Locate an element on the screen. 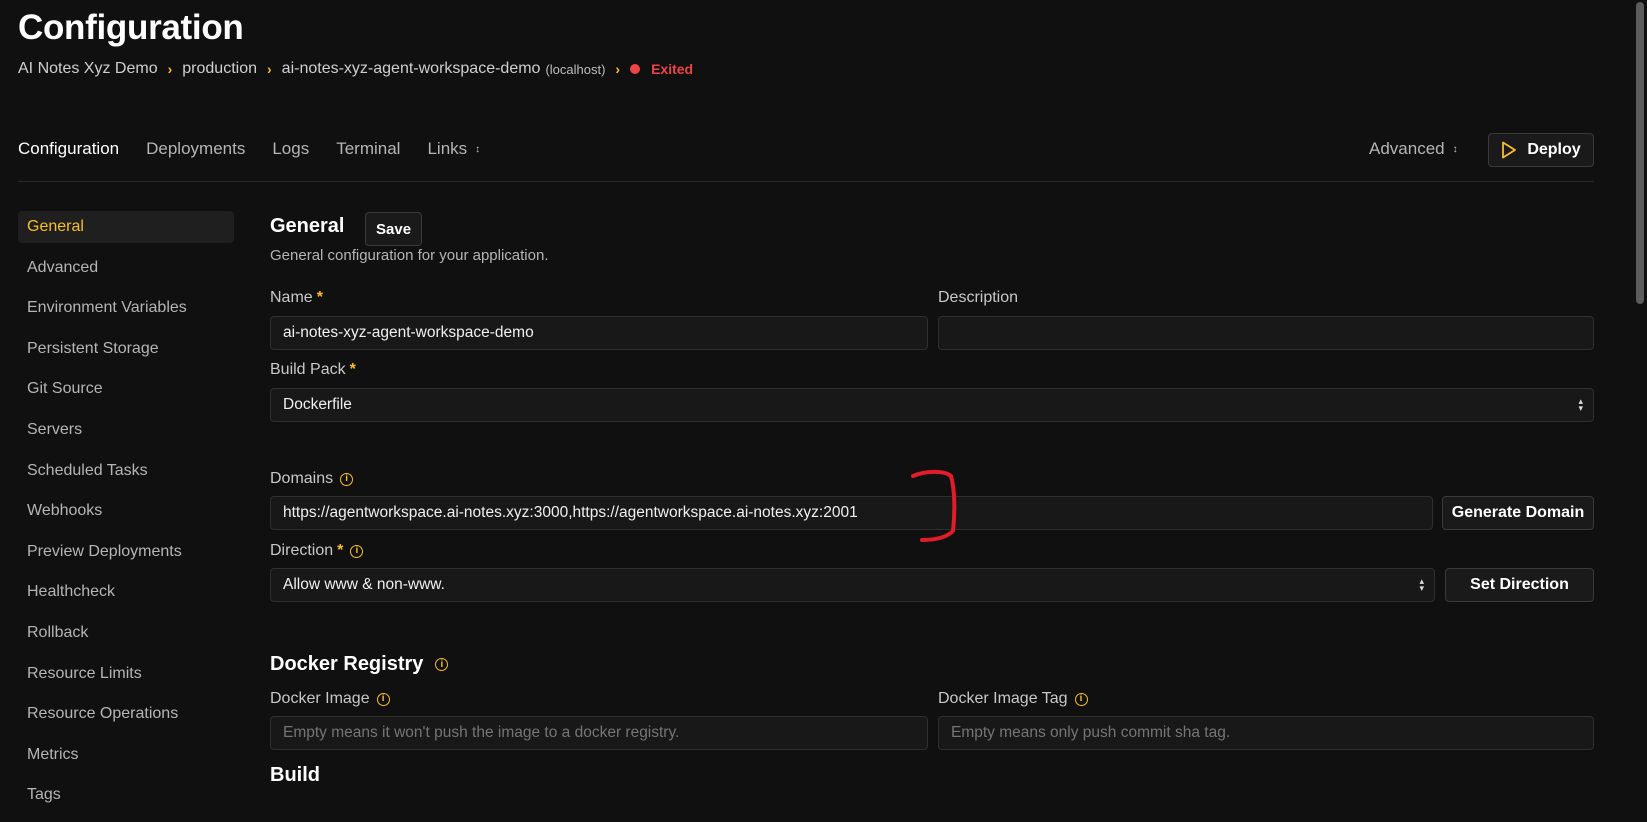 The height and width of the screenshot is (822, 1647). status-badge: Exited is located at coordinates (672, 69).